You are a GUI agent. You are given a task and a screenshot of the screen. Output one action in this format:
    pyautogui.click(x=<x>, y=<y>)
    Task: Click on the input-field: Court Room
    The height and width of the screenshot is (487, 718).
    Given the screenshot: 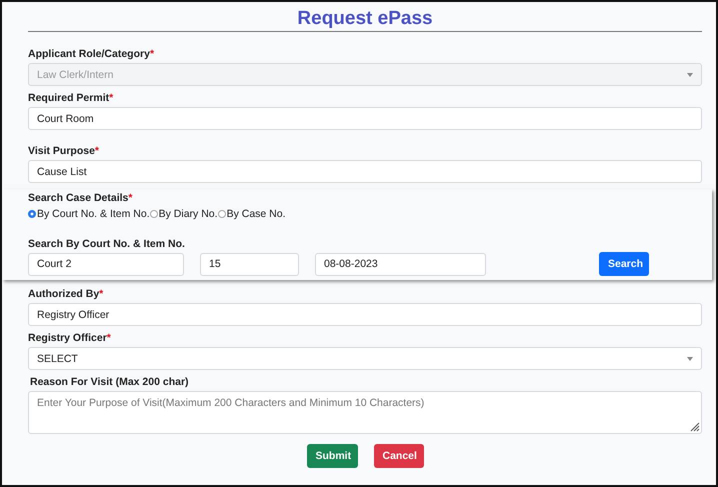 What is the action you would take?
    pyautogui.click(x=365, y=118)
    